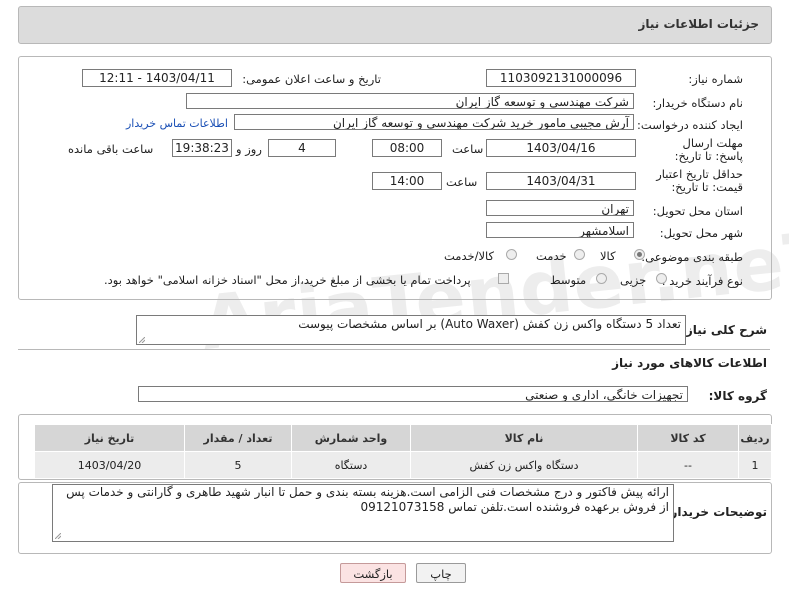 This screenshot has height=598, width=789. What do you see at coordinates (395, 25) in the screenshot?
I see `page-header: جزئیات اطلاعات نیاز` at bounding box center [395, 25].